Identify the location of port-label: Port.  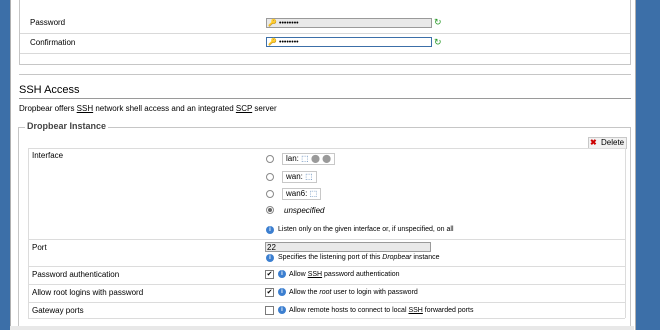
(39, 247).